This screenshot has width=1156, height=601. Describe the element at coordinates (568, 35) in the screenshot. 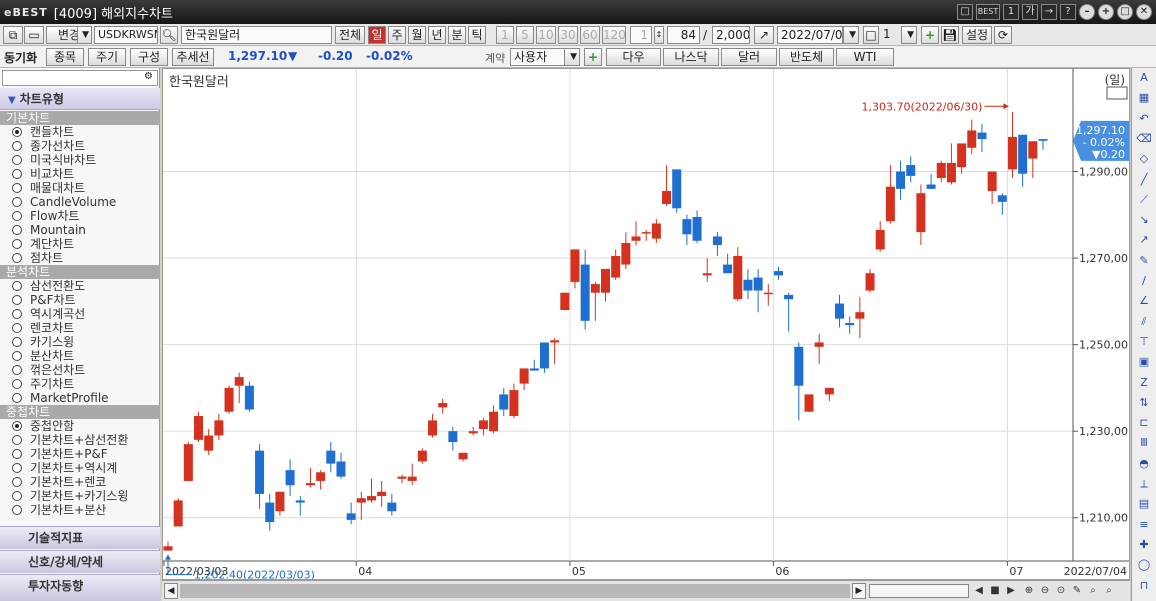

I see `interval-30-button: 30` at that location.